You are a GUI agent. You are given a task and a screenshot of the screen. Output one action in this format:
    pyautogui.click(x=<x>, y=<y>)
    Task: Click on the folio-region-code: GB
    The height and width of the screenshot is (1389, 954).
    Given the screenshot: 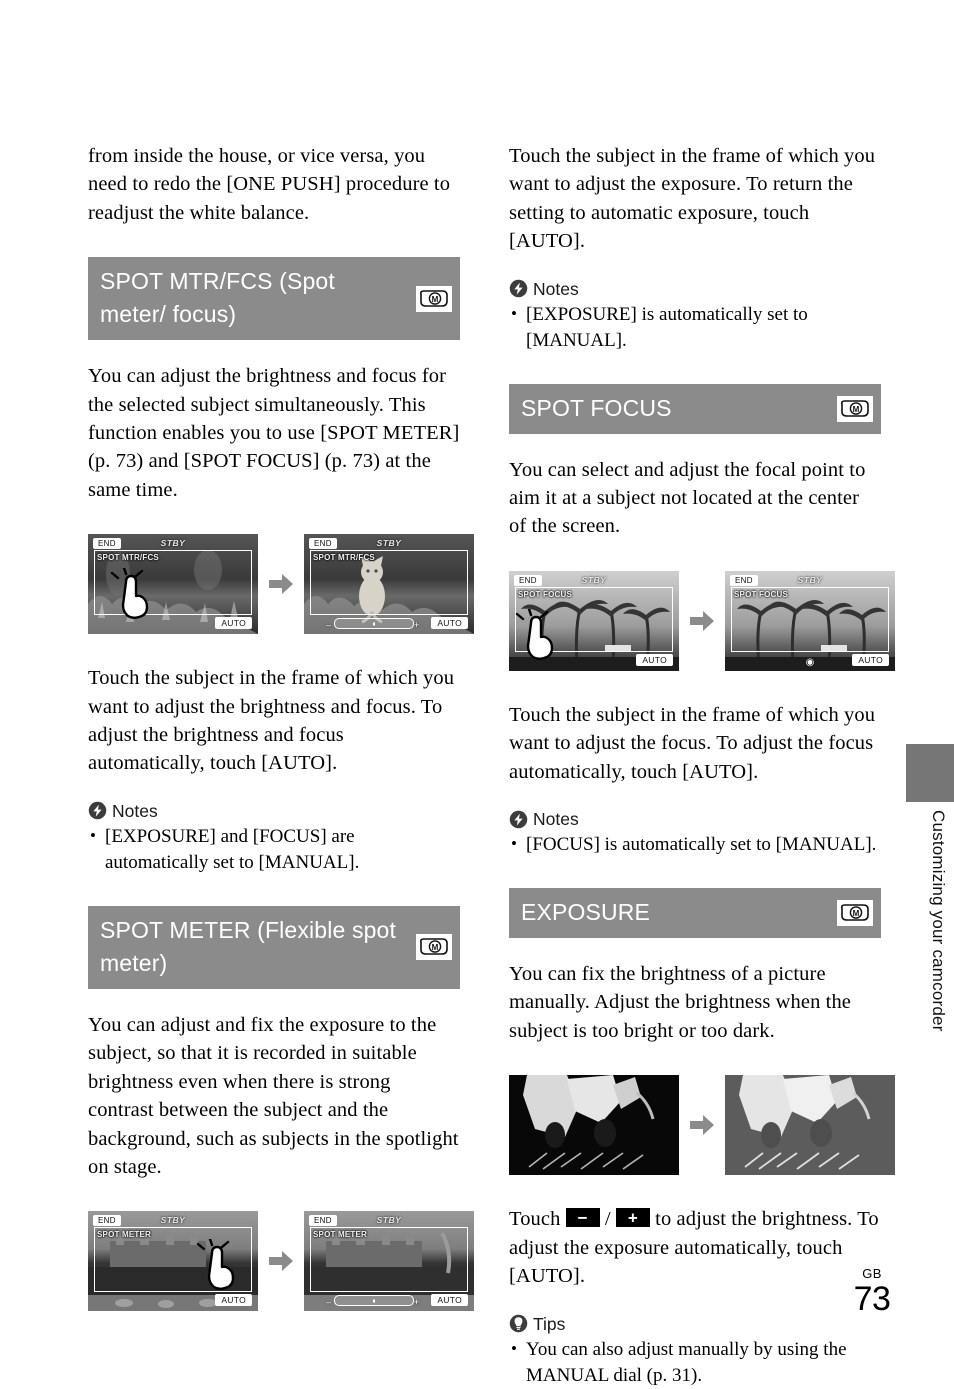 What is the action you would take?
    pyautogui.click(x=872, y=1273)
    